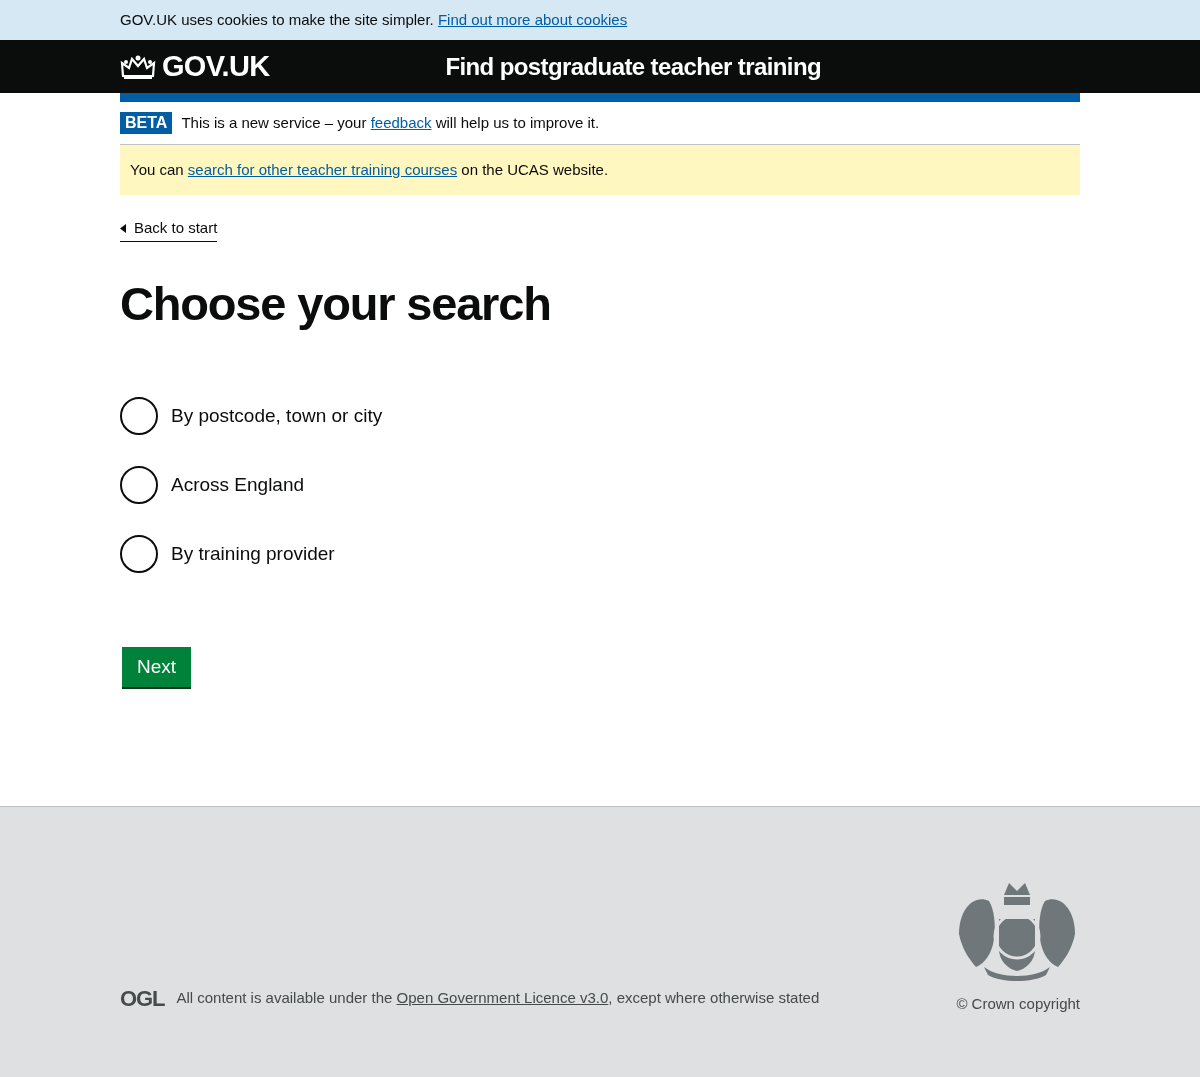  Describe the element at coordinates (123, 228) in the screenshot. I see `back-arrow-icon` at that location.